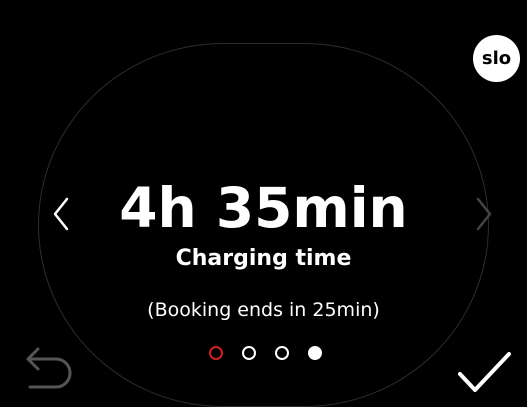 The width and height of the screenshot is (527, 407). I want to click on checkmark-icon, so click(484, 372).